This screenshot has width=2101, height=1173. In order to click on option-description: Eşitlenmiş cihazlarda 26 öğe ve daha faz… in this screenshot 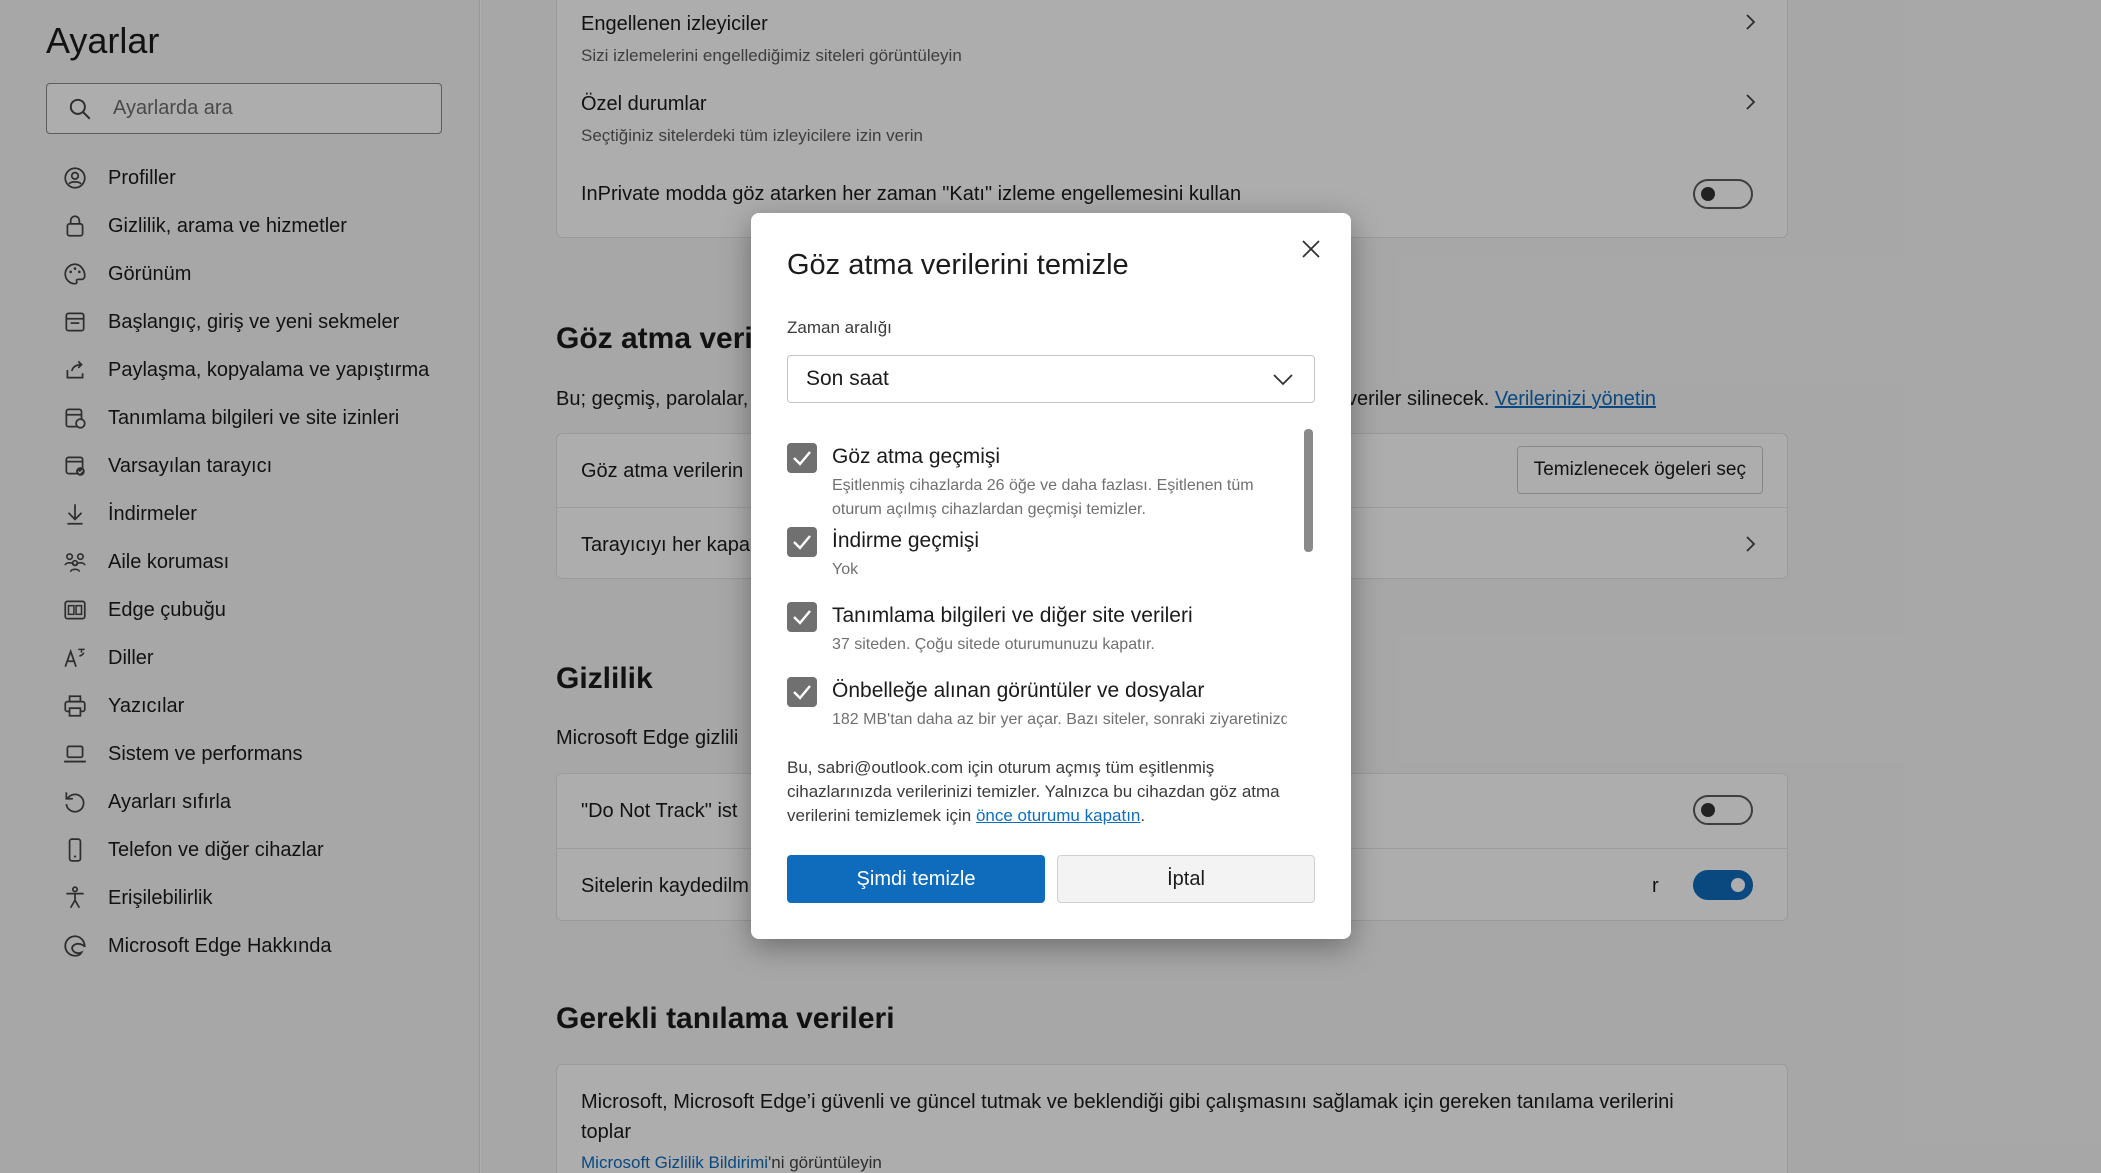, I will do `click(1043, 497)`.